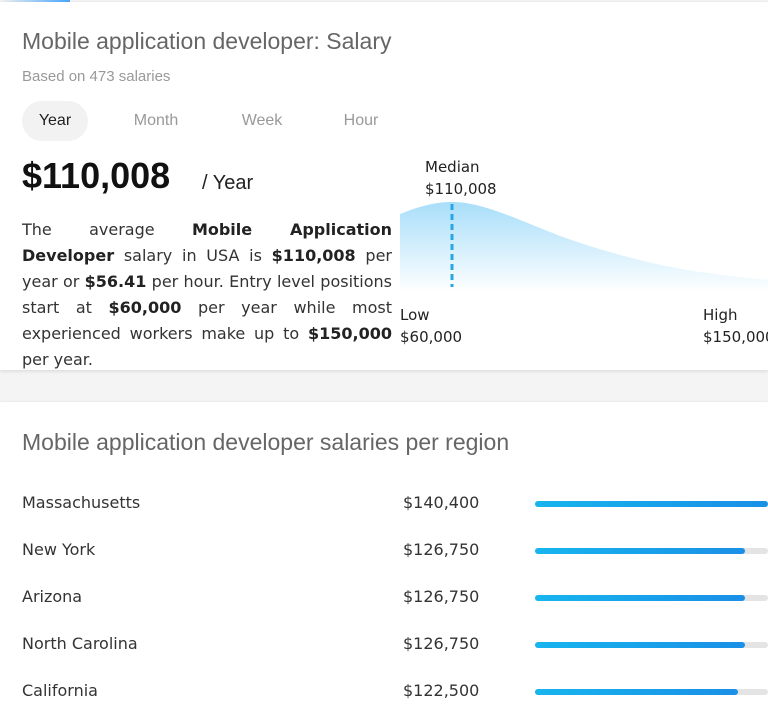 The height and width of the screenshot is (707, 768). I want to click on tab-month: Month, so click(156, 121).